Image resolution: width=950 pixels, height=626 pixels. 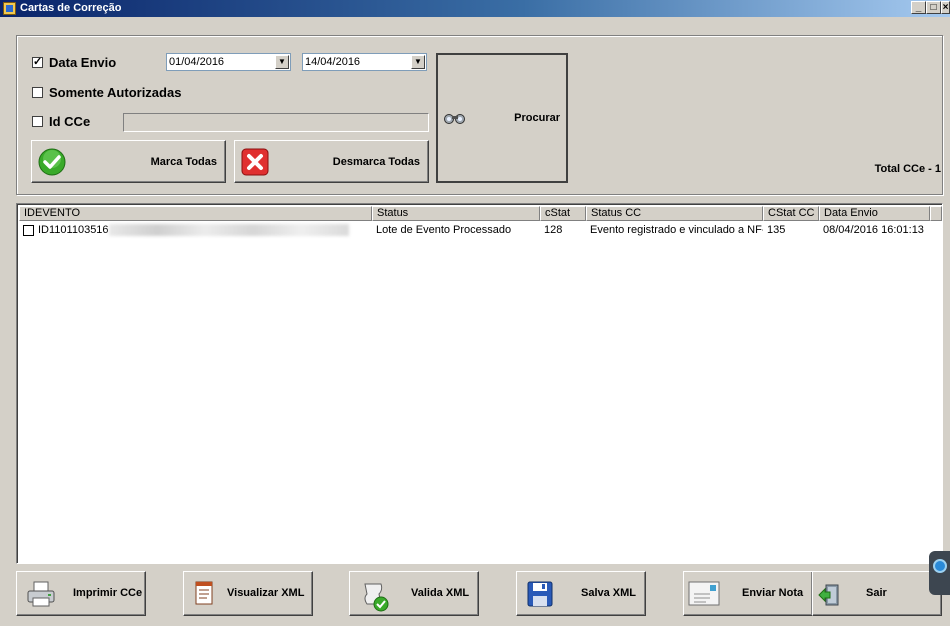 What do you see at coordinates (456, 213) in the screenshot?
I see `column-header-status: Status` at bounding box center [456, 213].